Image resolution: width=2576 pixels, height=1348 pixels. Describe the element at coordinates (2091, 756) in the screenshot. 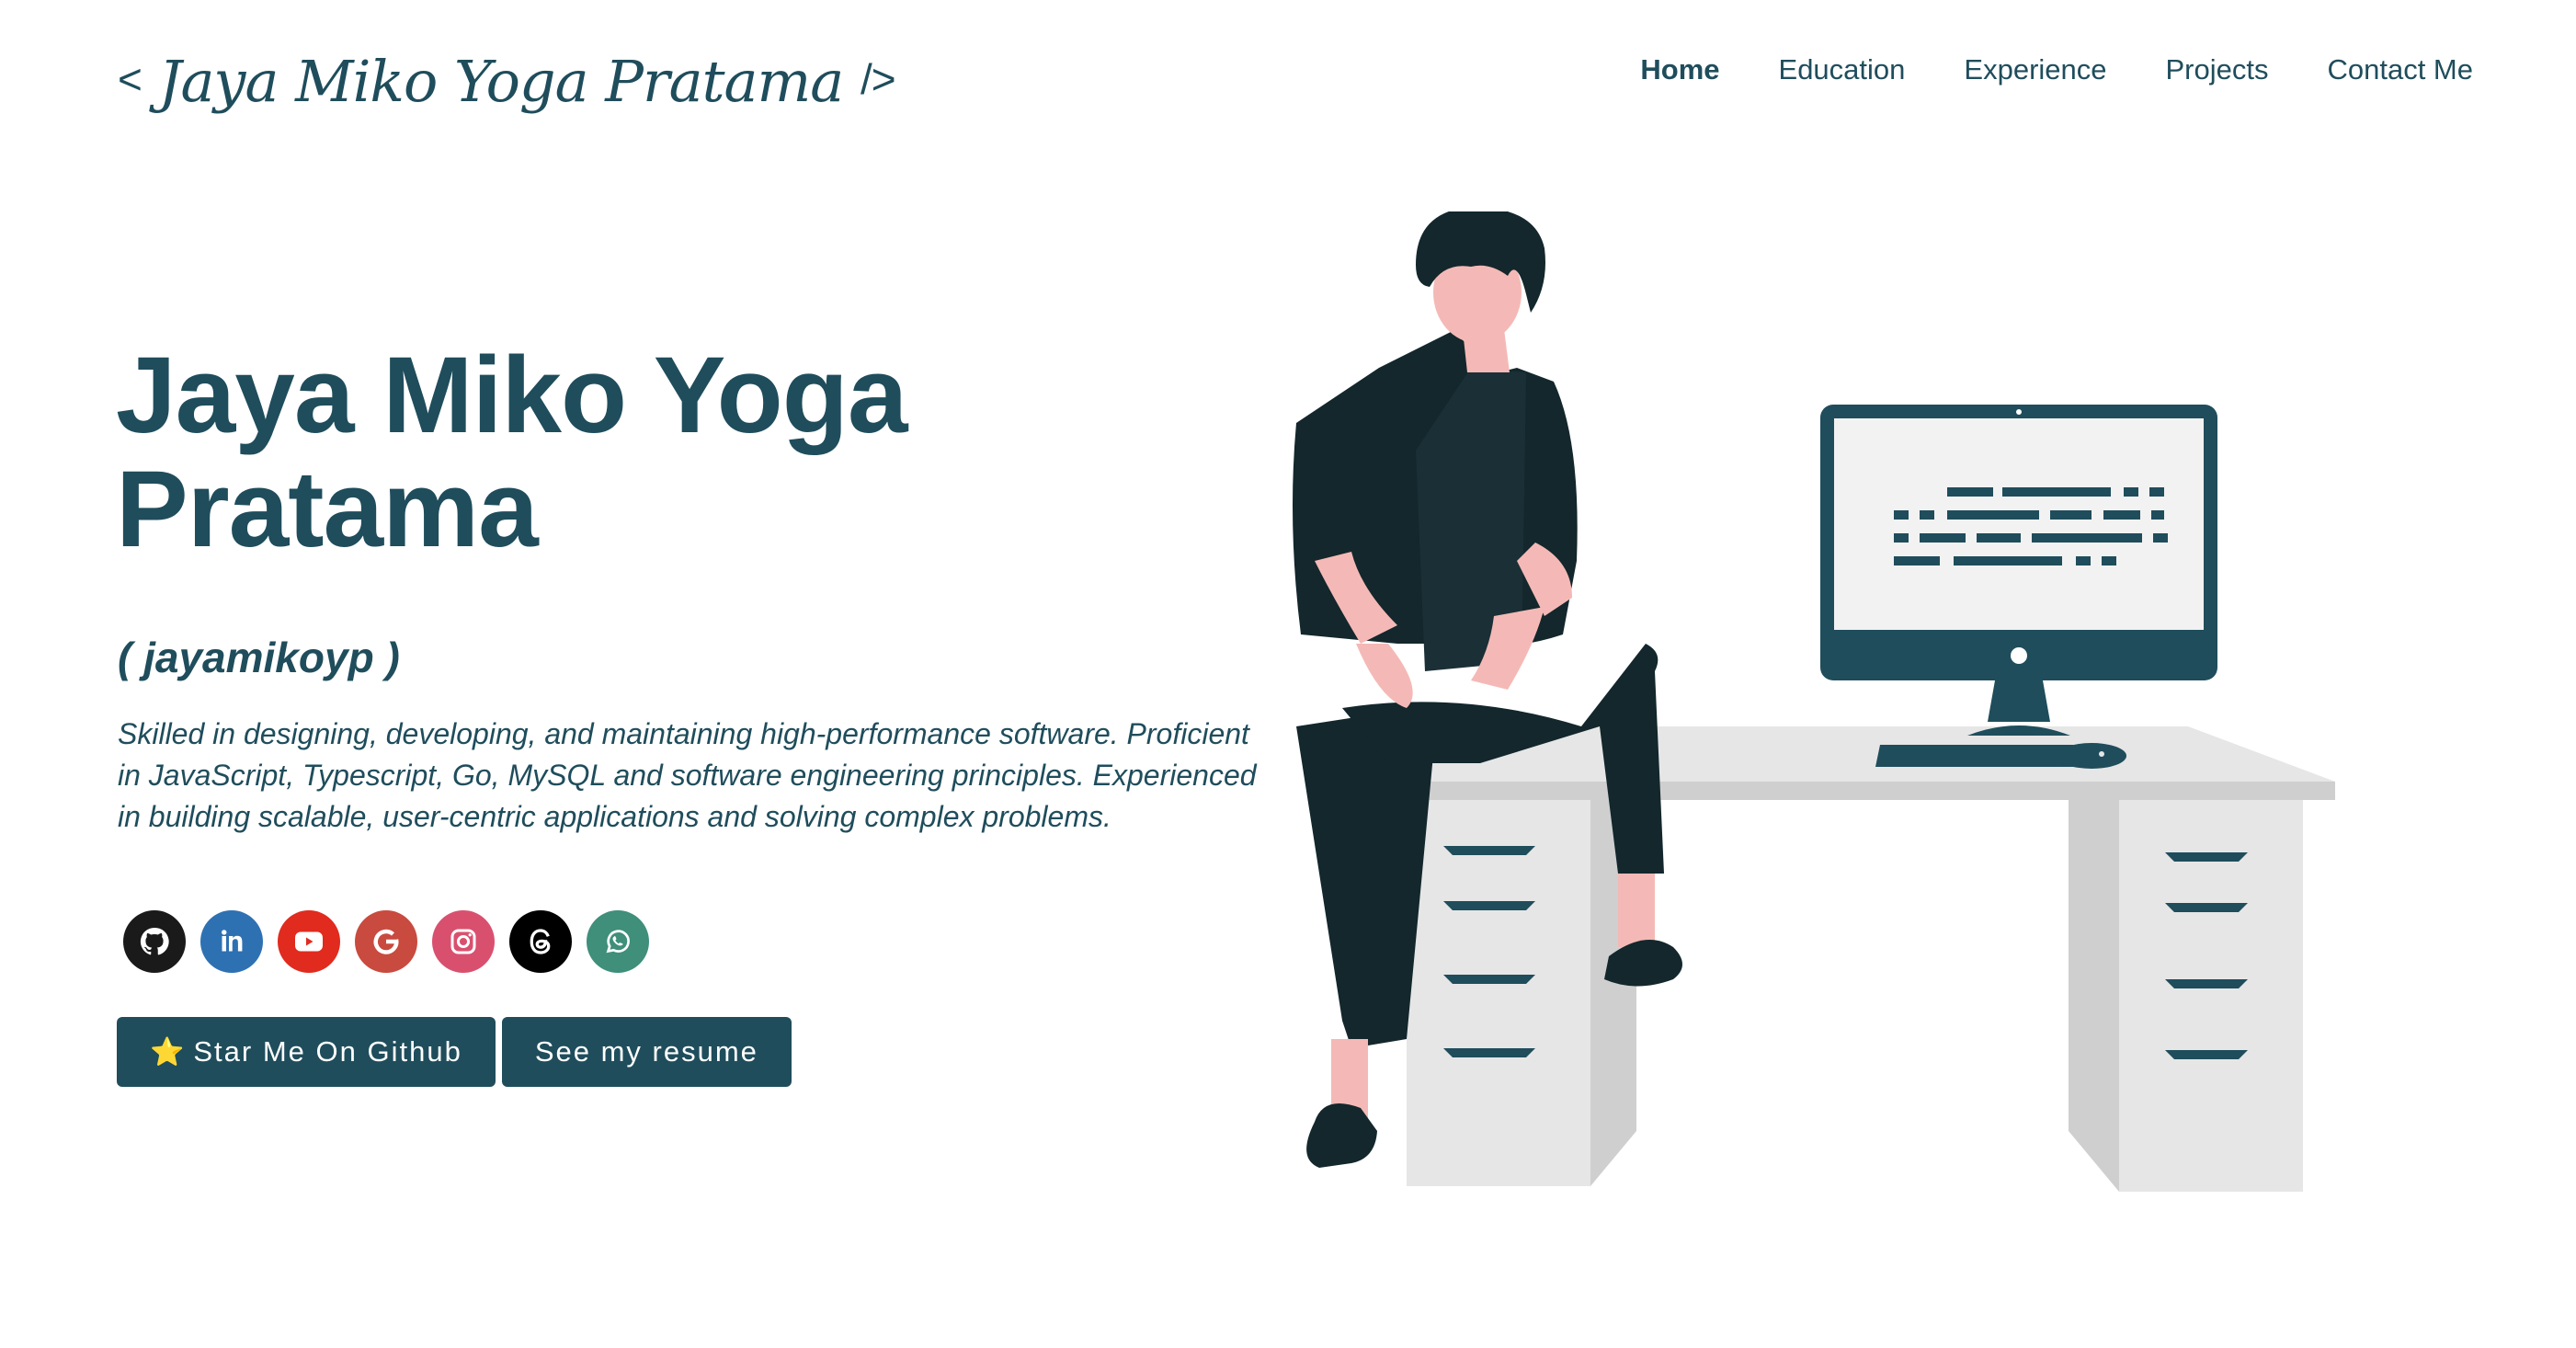

I see `computer-mouse` at that location.